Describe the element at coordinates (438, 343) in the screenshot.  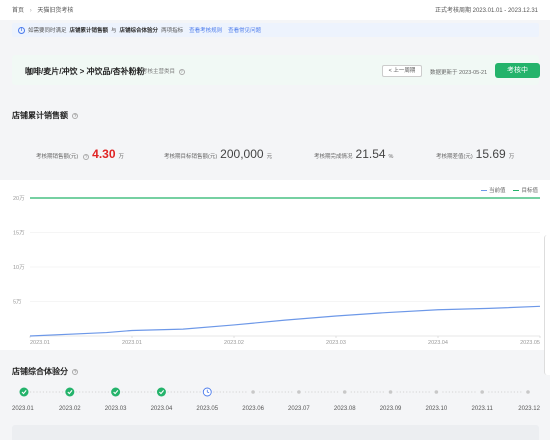
I see `x-tick-label: 2023.04` at that location.